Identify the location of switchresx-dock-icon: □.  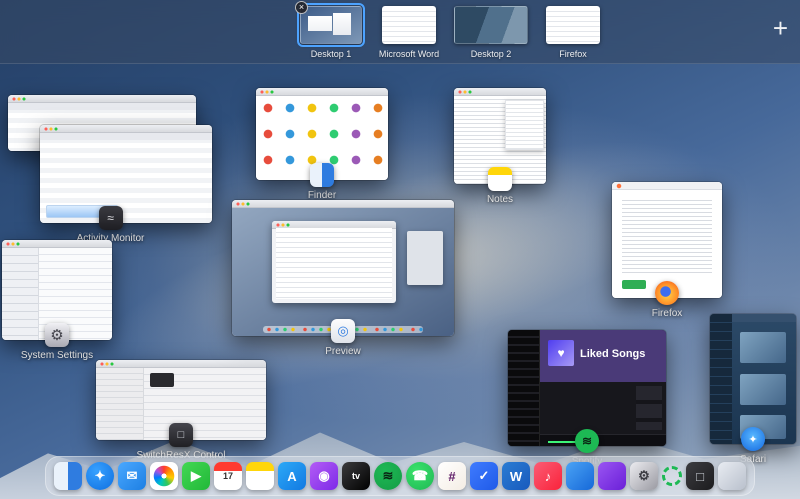
(700, 476).